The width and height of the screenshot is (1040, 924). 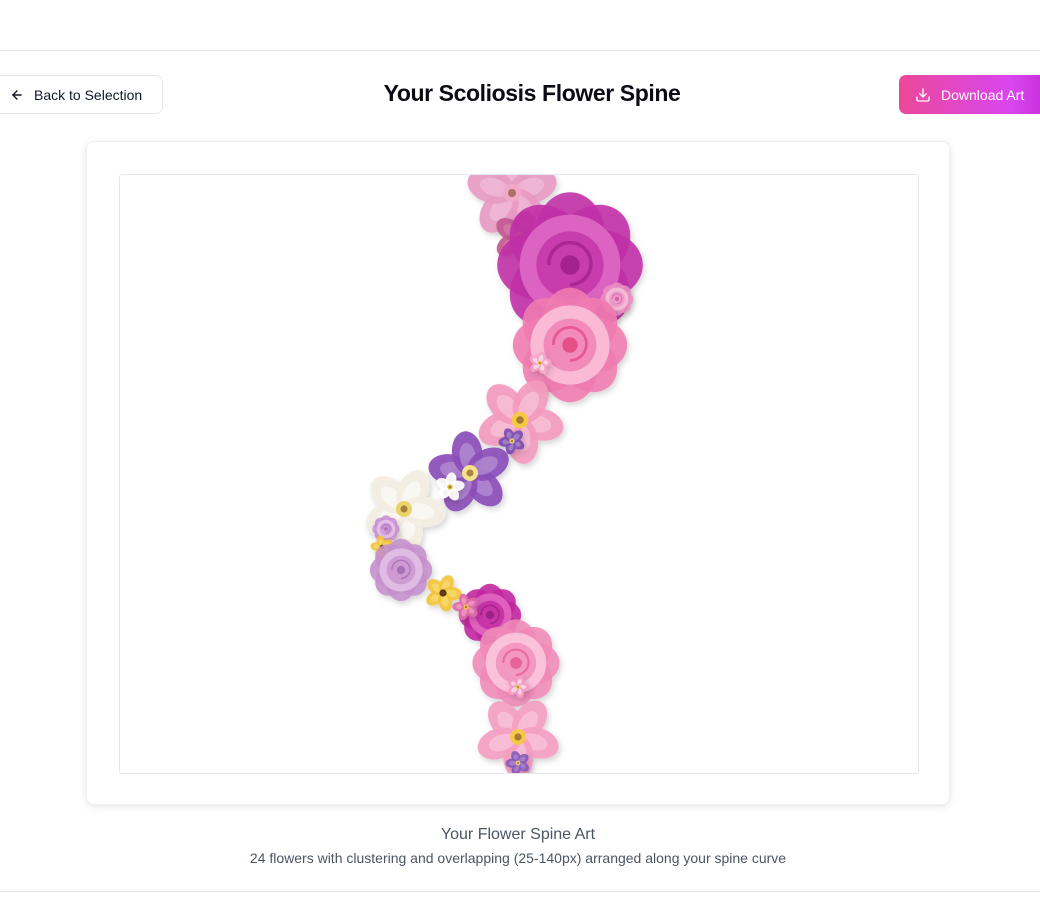 What do you see at coordinates (923, 95) in the screenshot?
I see `download-icon` at bounding box center [923, 95].